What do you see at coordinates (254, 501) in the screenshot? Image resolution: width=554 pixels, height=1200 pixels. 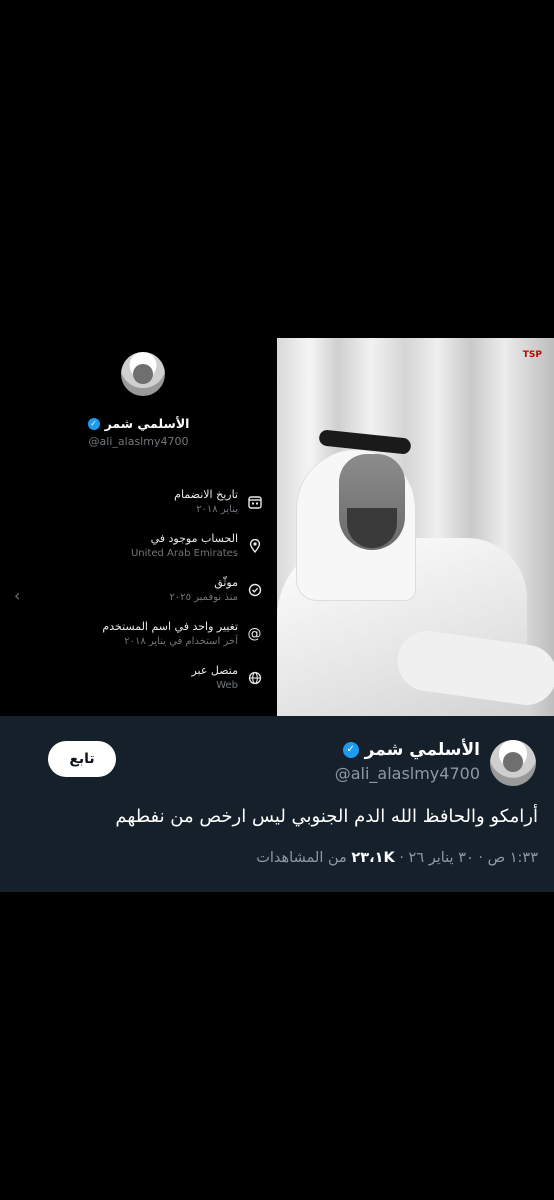 I see `calendar-icon` at bounding box center [254, 501].